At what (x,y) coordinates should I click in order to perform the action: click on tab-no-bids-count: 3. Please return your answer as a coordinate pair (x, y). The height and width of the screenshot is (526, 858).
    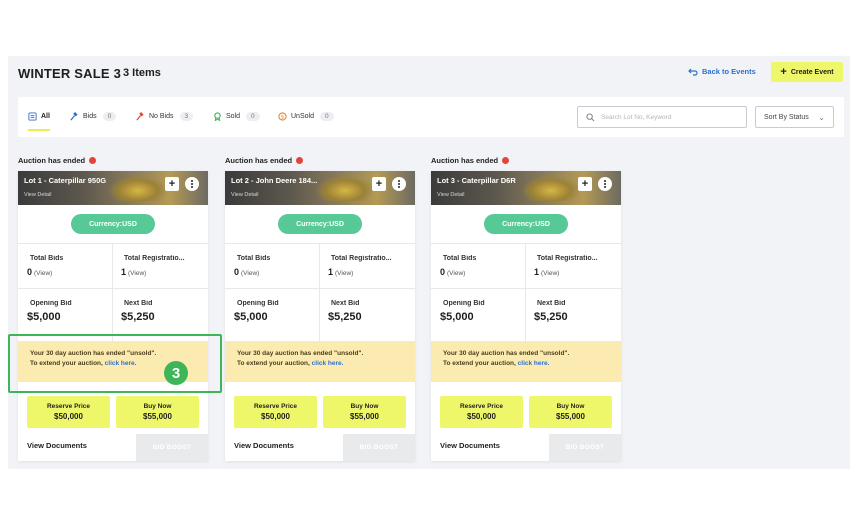
    Looking at the image, I should click on (186, 116).